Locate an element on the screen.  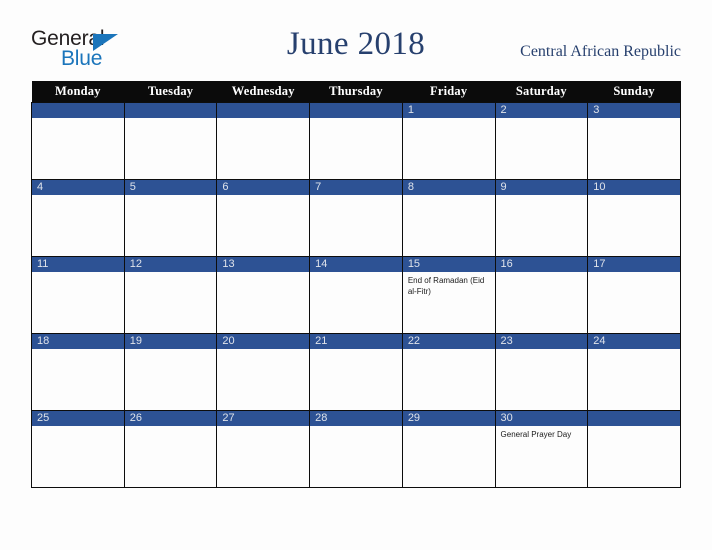
calendar-day-cell: 27 is located at coordinates (263, 449).